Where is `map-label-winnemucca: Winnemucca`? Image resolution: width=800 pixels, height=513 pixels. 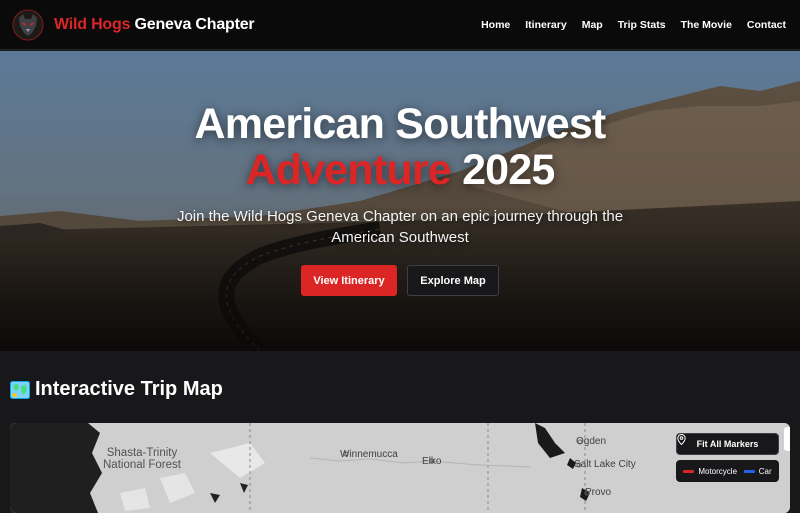
map-label-winnemucca: Winnemucca is located at coordinates (369, 454).